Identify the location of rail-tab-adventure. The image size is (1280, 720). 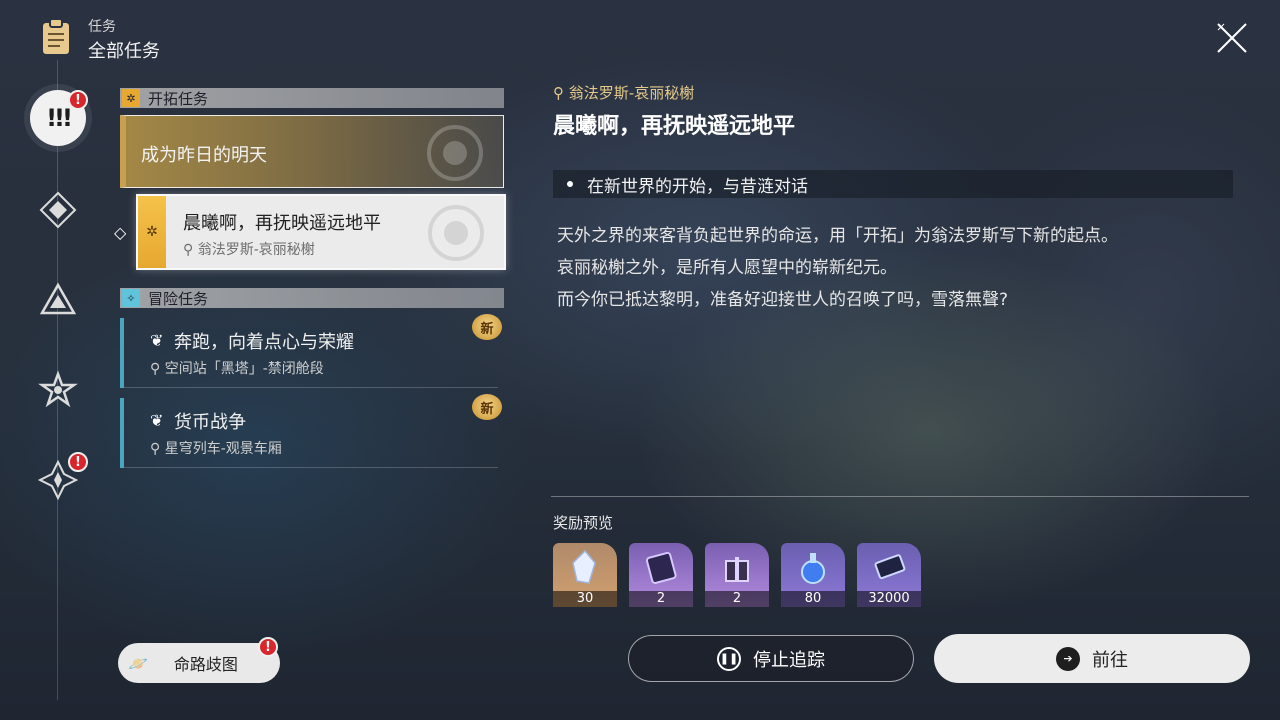
(58, 390).